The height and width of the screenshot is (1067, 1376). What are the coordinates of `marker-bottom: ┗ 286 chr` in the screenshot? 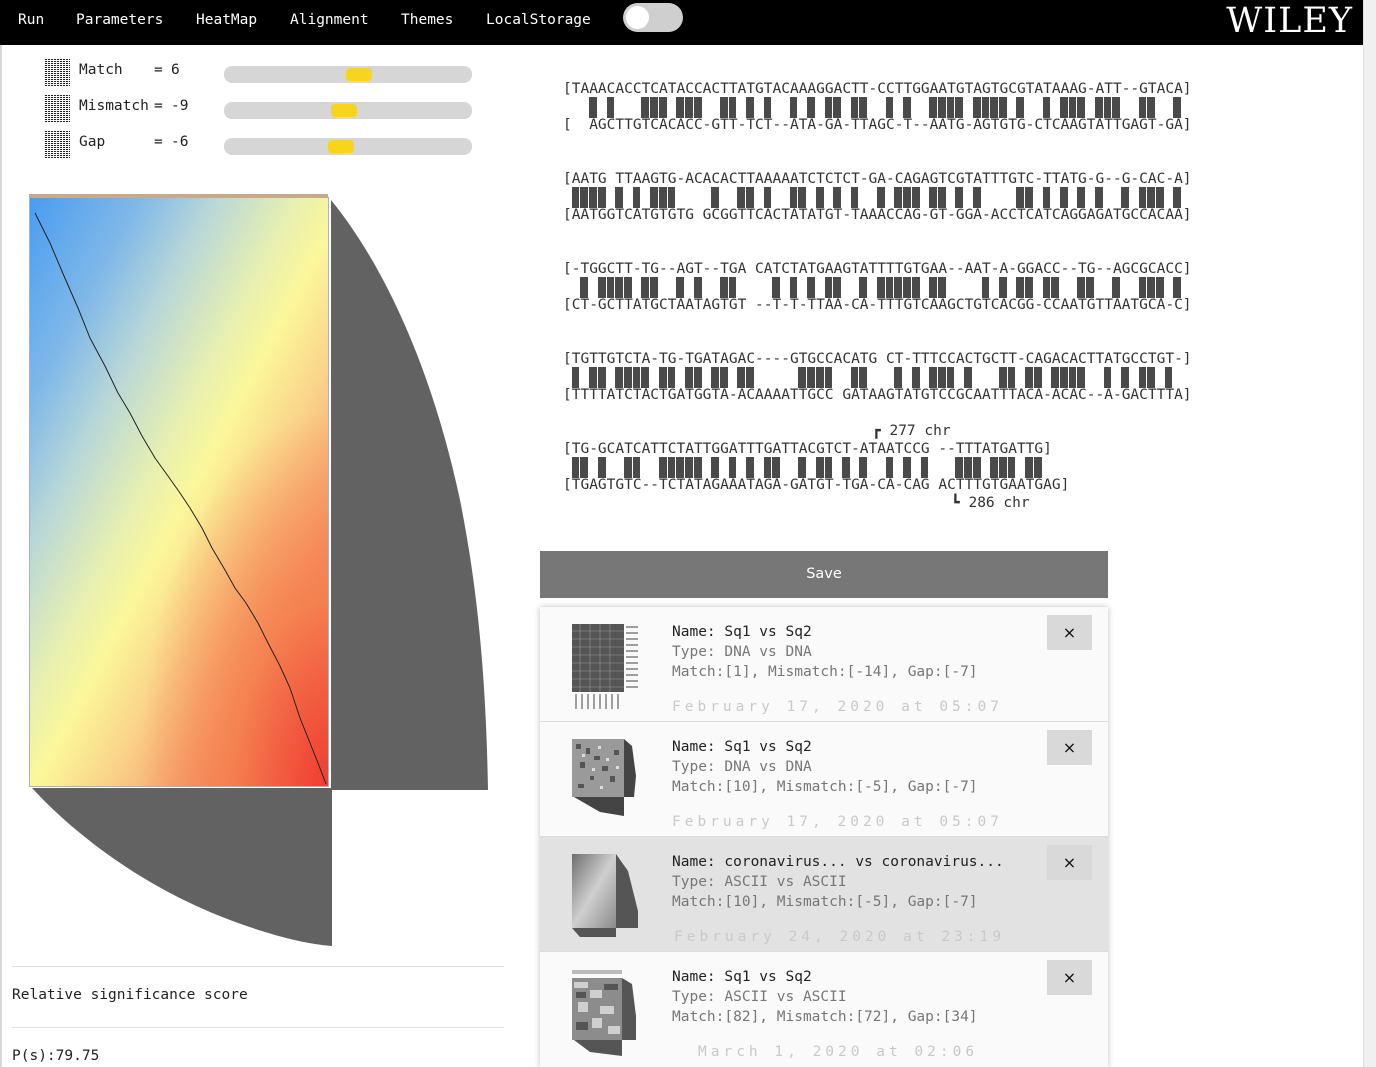 It's located at (990, 503).